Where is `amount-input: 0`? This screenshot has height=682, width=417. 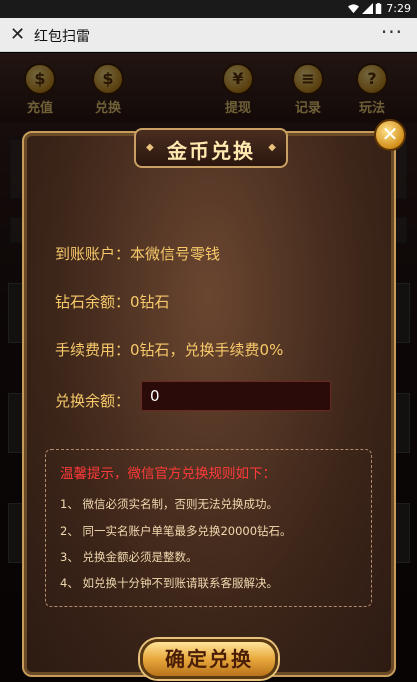
amount-input: 0 is located at coordinates (236, 396).